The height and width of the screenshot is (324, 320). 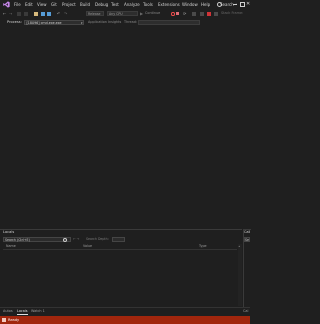 What do you see at coordinates (248, 4) in the screenshot?
I see `close-icon: ✕` at bounding box center [248, 4].